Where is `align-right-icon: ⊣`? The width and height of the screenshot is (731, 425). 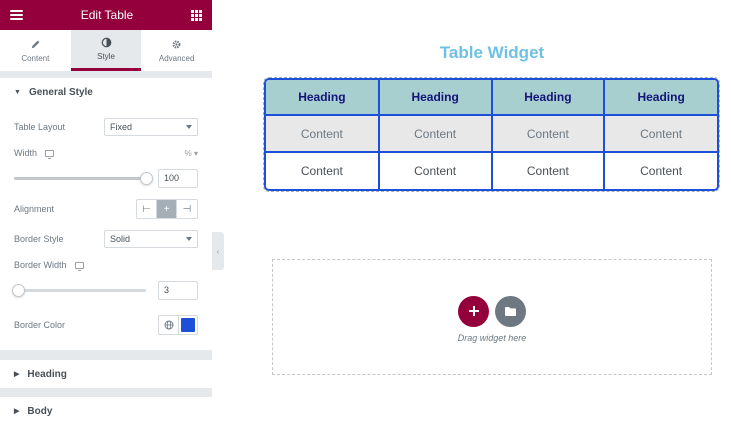 align-right-icon: ⊣ is located at coordinates (187, 209).